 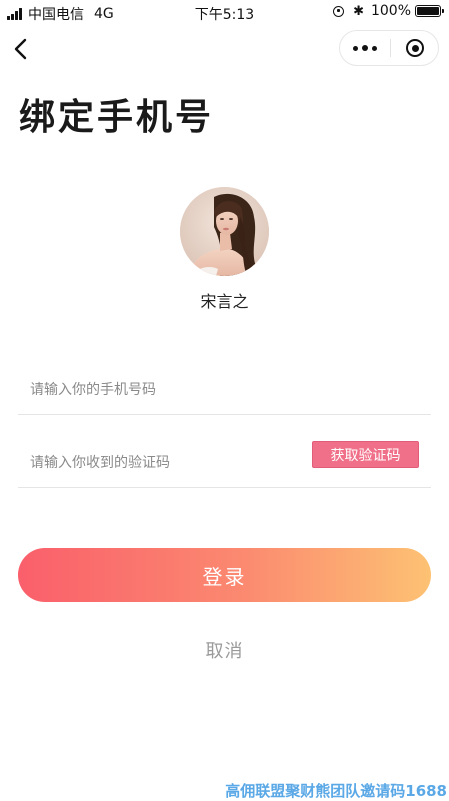 I want to click on close-target-icon, so click(x=415, y=48).